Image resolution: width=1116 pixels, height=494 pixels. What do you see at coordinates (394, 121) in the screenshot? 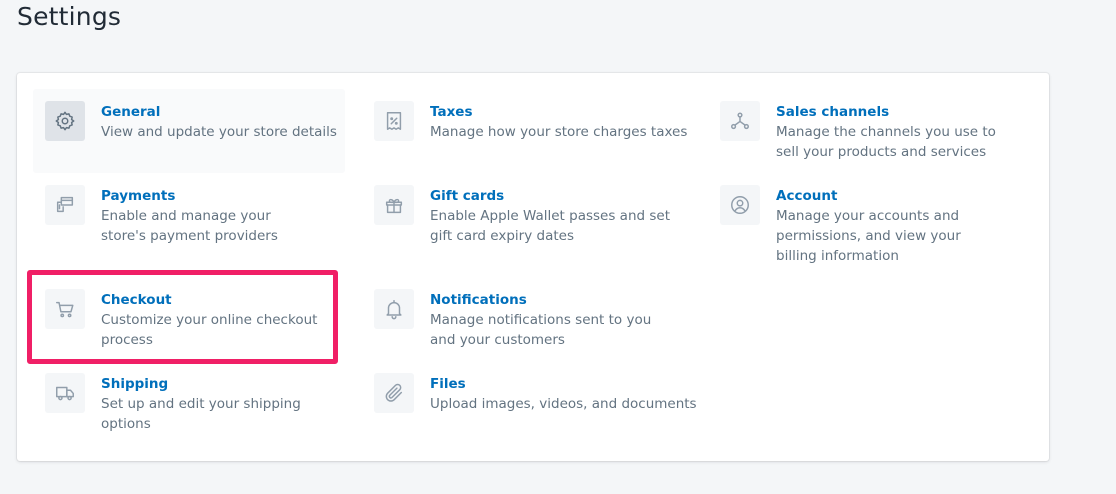
I see `receipt-percent-icon` at bounding box center [394, 121].